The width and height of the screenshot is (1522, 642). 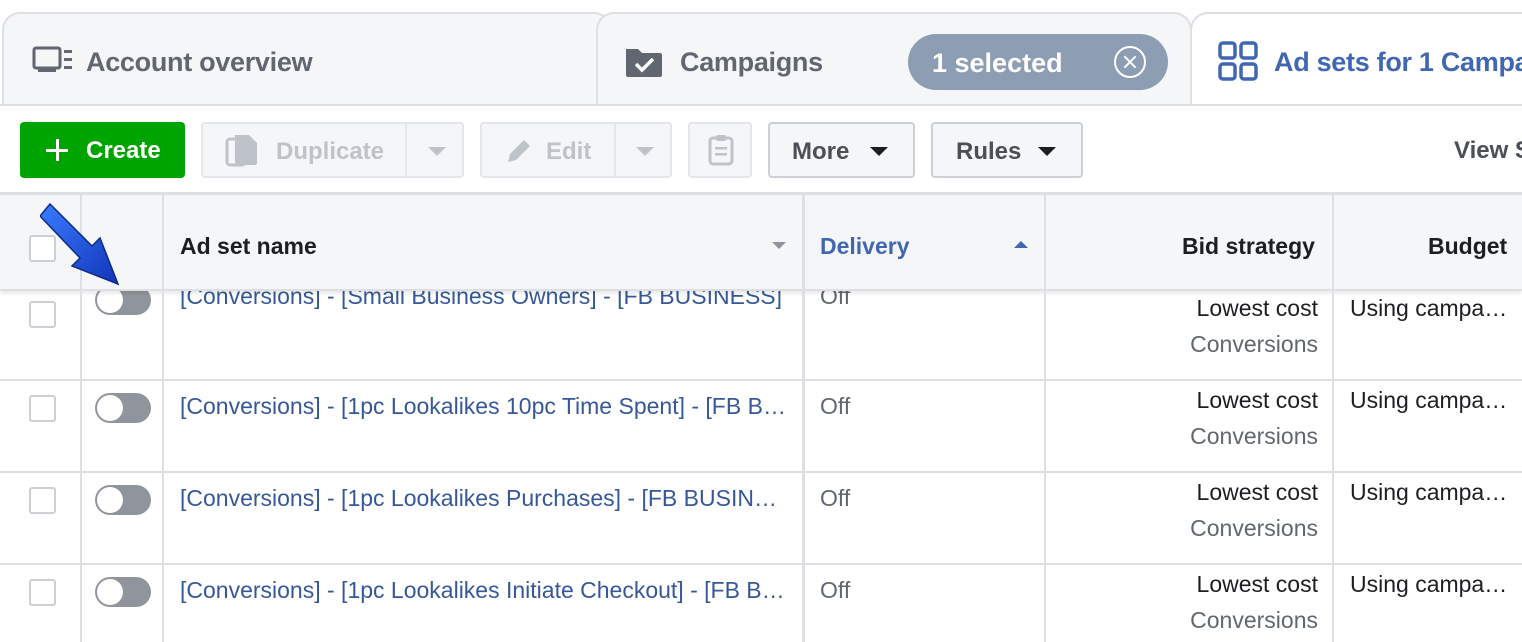 I want to click on create-button: Create, so click(x=102, y=150).